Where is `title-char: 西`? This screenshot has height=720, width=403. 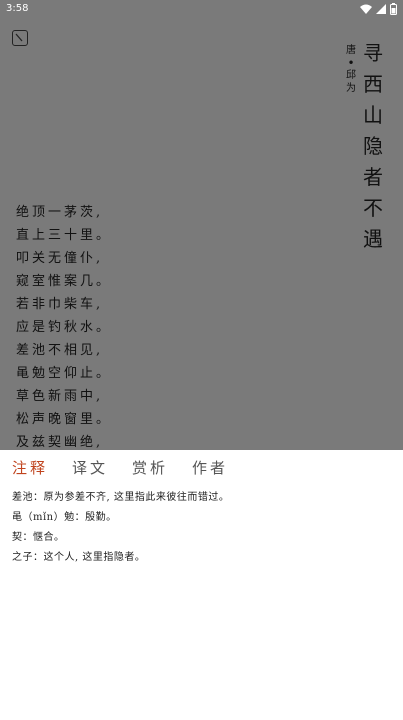
title-char: 西 is located at coordinates (373, 84).